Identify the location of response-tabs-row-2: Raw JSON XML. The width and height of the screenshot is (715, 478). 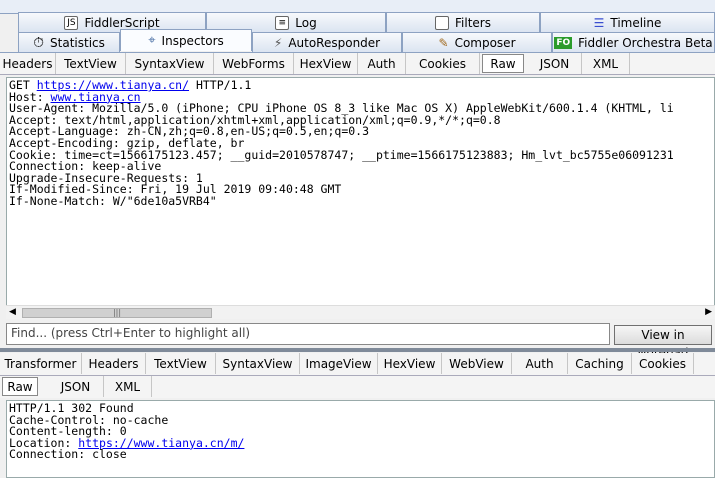
(357, 387).